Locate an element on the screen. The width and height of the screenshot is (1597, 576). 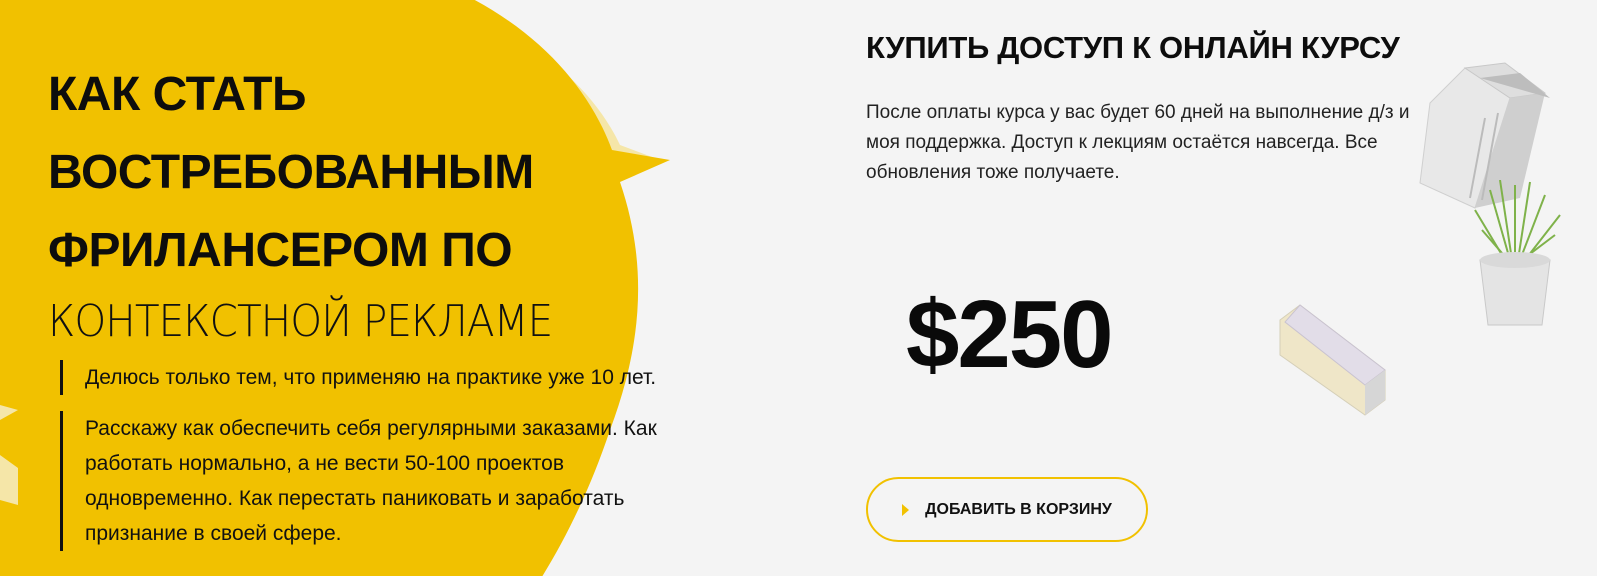
lying-books-image is located at coordinates (1332, 360).